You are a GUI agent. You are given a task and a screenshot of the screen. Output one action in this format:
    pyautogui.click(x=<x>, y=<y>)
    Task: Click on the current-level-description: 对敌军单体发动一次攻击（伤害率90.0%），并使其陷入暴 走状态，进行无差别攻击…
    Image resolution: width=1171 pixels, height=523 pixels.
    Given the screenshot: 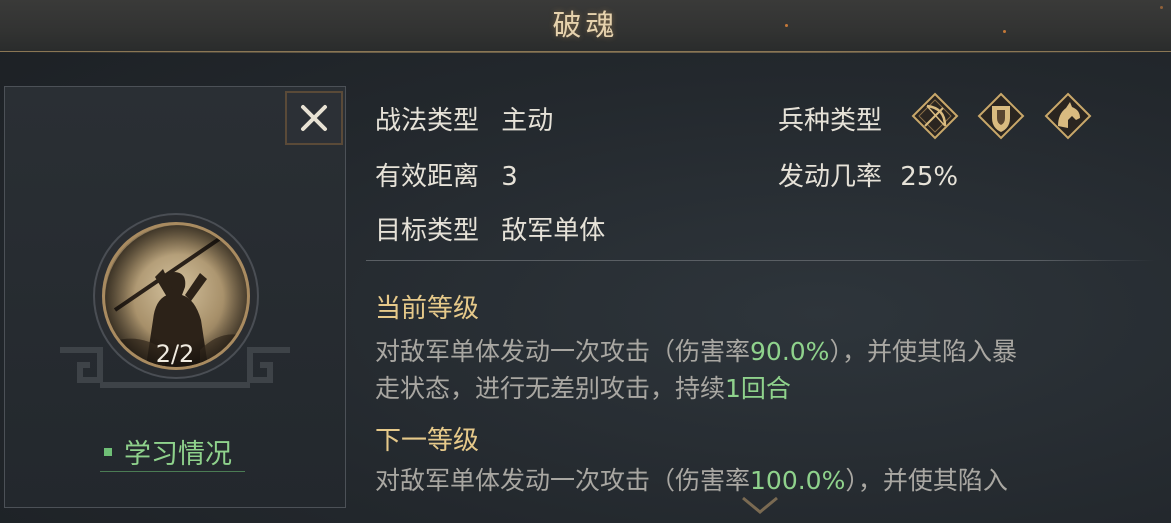 What is the action you would take?
    pyautogui.click(x=760, y=370)
    